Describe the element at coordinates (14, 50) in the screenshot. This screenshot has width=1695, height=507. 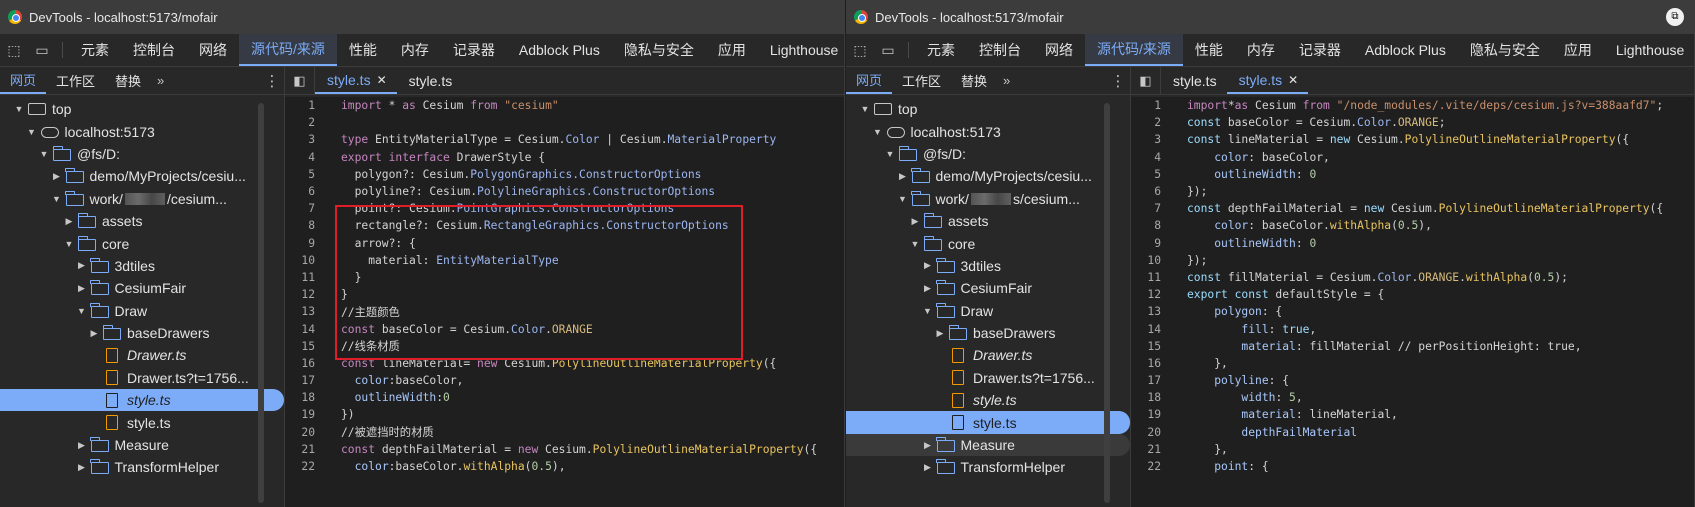
I see `inspect-element-icon: ⬚` at that location.